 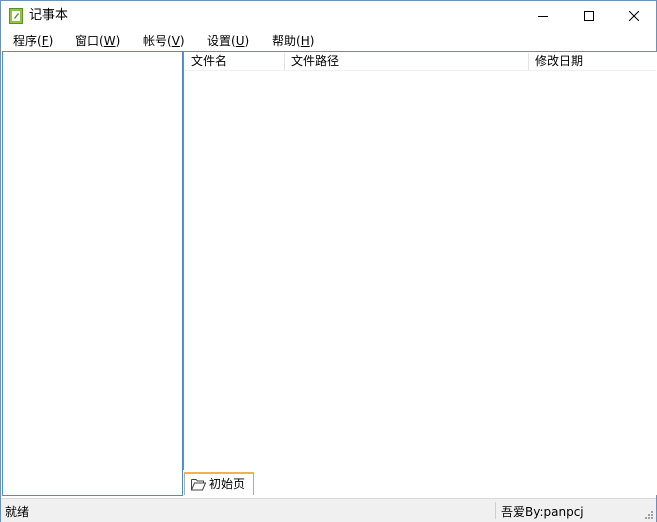 What do you see at coordinates (328, 16) in the screenshot?
I see `title-bar: 记事本` at bounding box center [328, 16].